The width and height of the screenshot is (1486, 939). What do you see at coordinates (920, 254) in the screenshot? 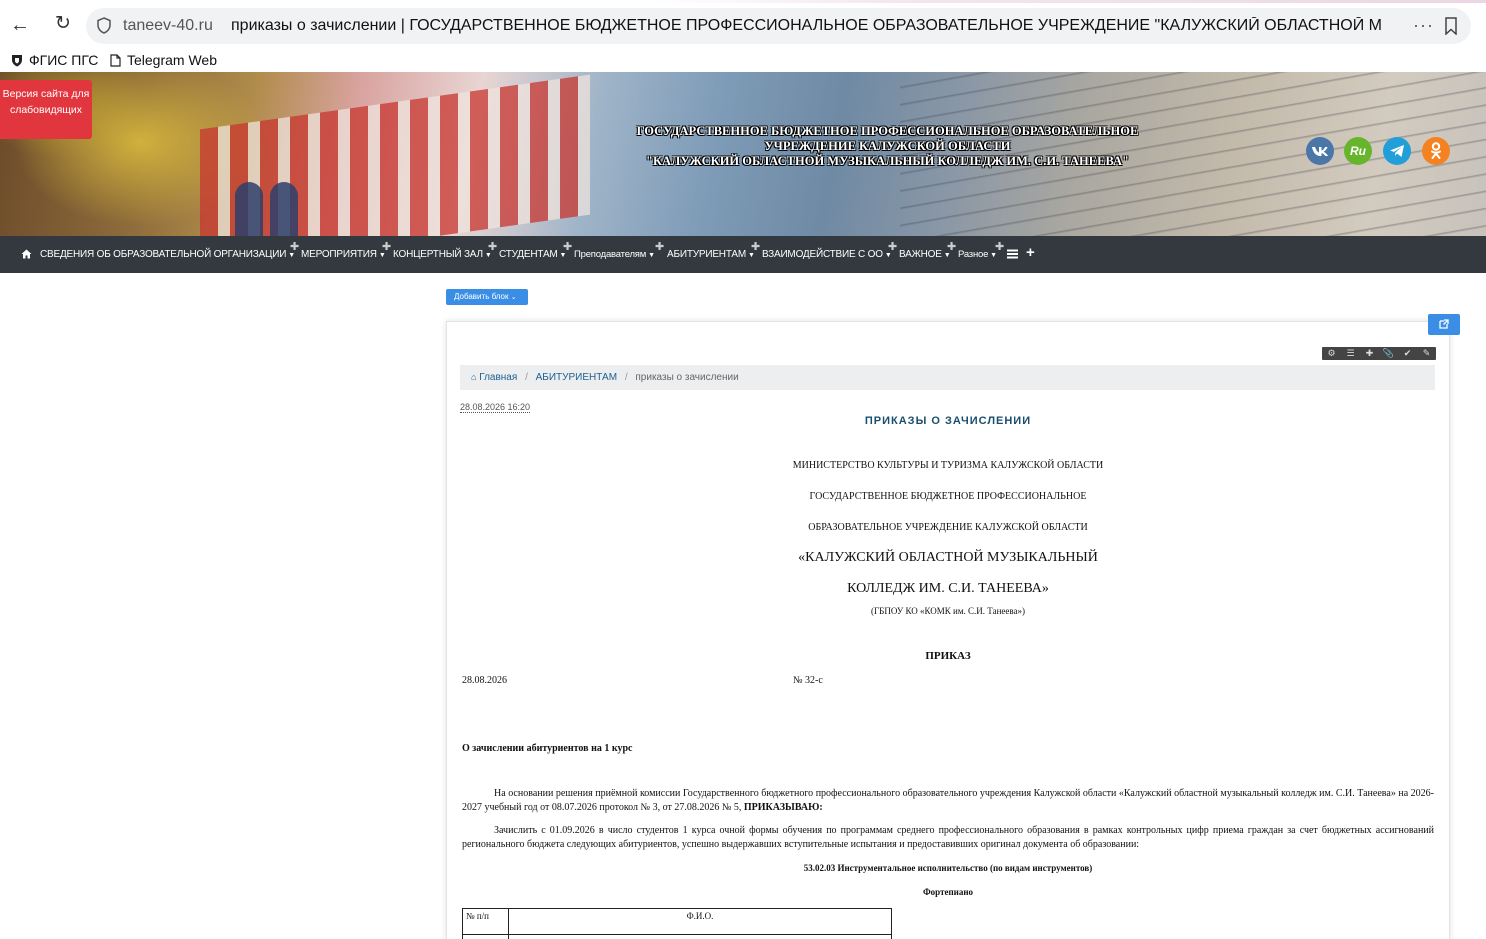
I see `nav-label: ВАЖНОЕ` at bounding box center [920, 254].